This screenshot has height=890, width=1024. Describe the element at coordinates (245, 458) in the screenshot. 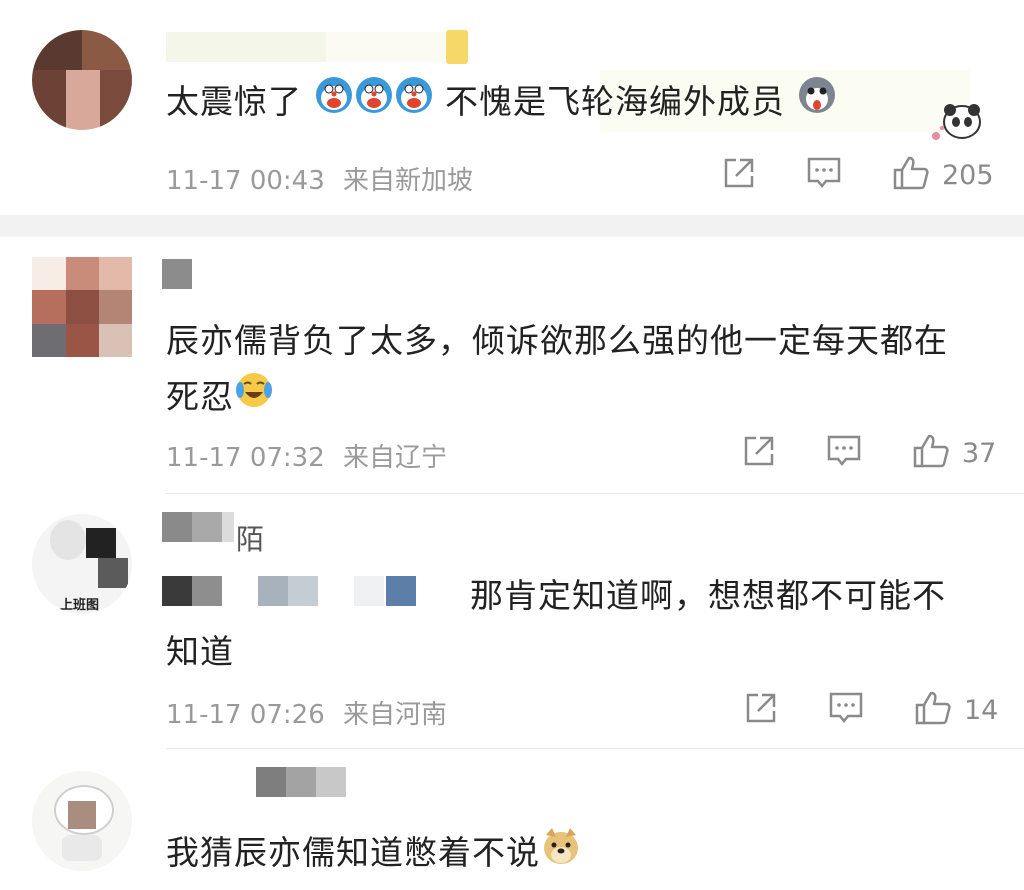

I see `comment-time: 11-17 07:32` at that location.